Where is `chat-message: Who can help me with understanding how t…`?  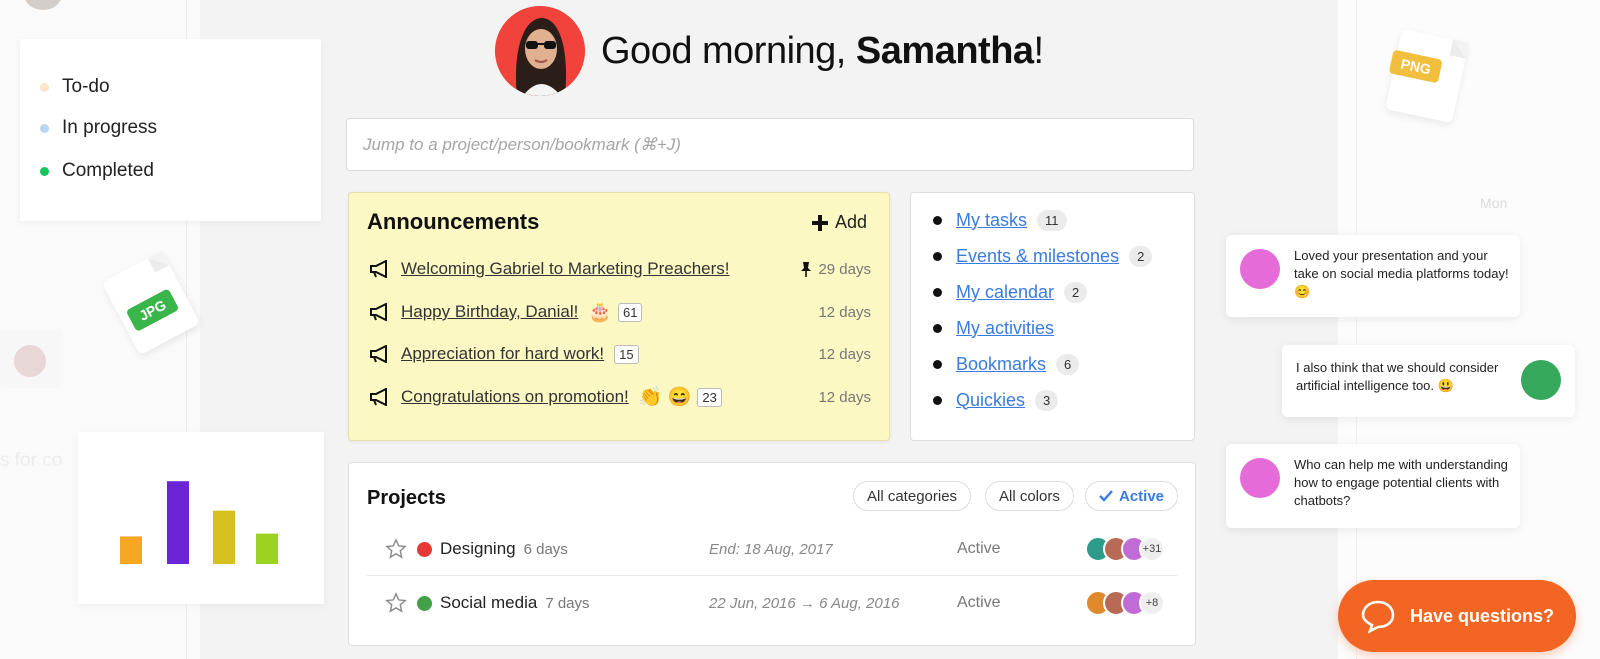
chat-message: Who can help me with understanding how t… is located at coordinates (1373, 486).